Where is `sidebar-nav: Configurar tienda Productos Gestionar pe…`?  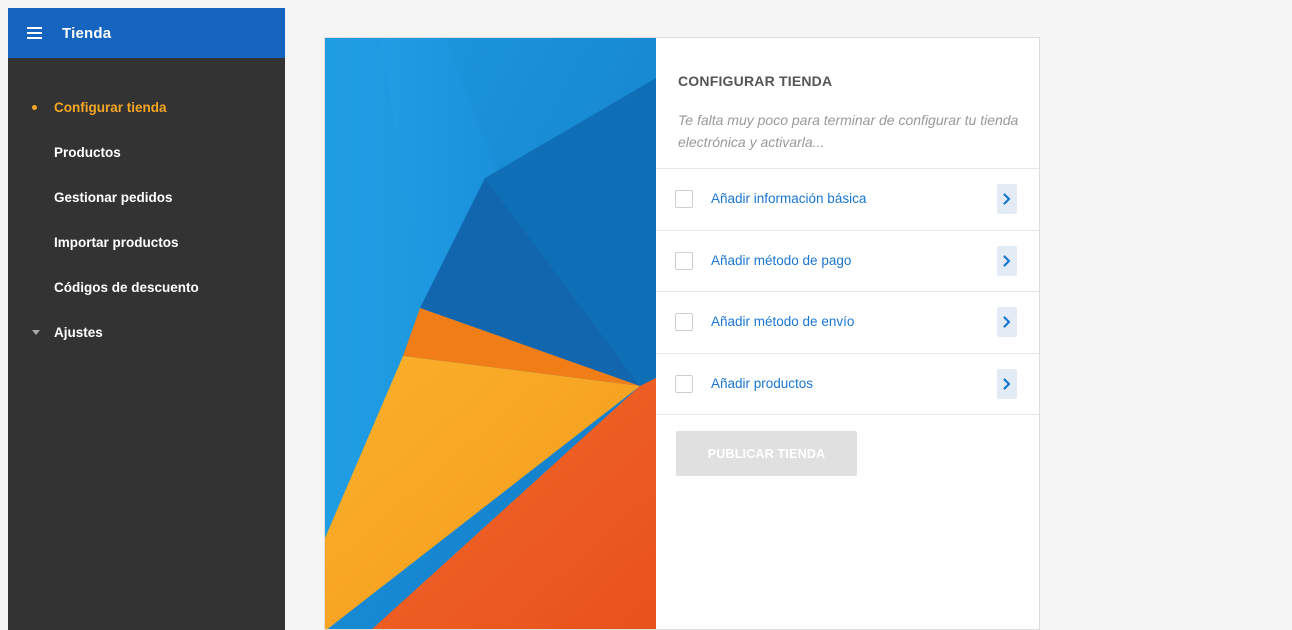 sidebar-nav: Configurar tienda Productos Gestionar pe… is located at coordinates (146, 220).